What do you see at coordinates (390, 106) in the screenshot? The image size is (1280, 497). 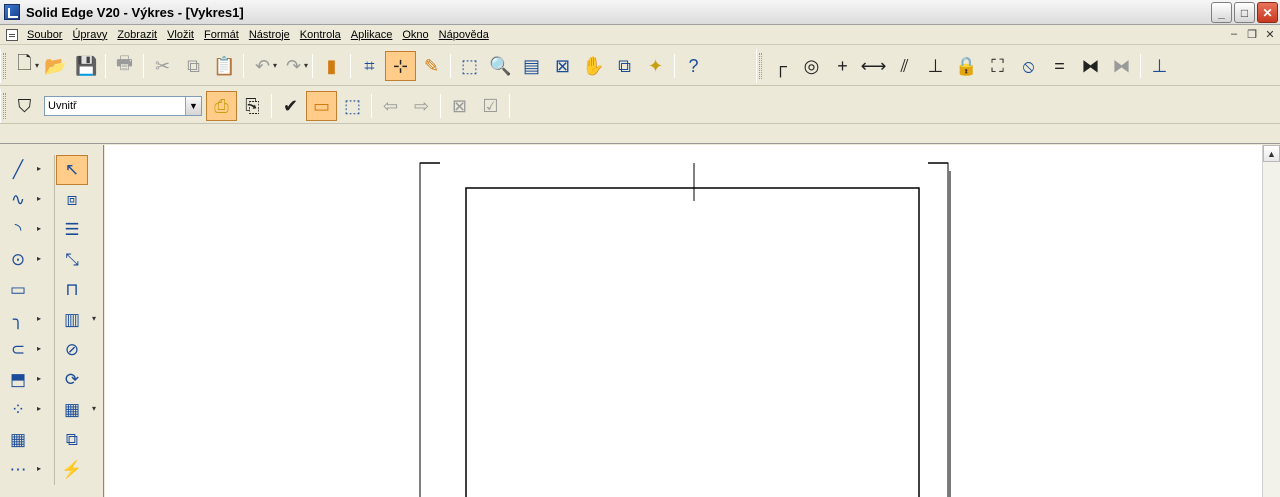 I see `previous-arrow-icon: ⇦` at bounding box center [390, 106].